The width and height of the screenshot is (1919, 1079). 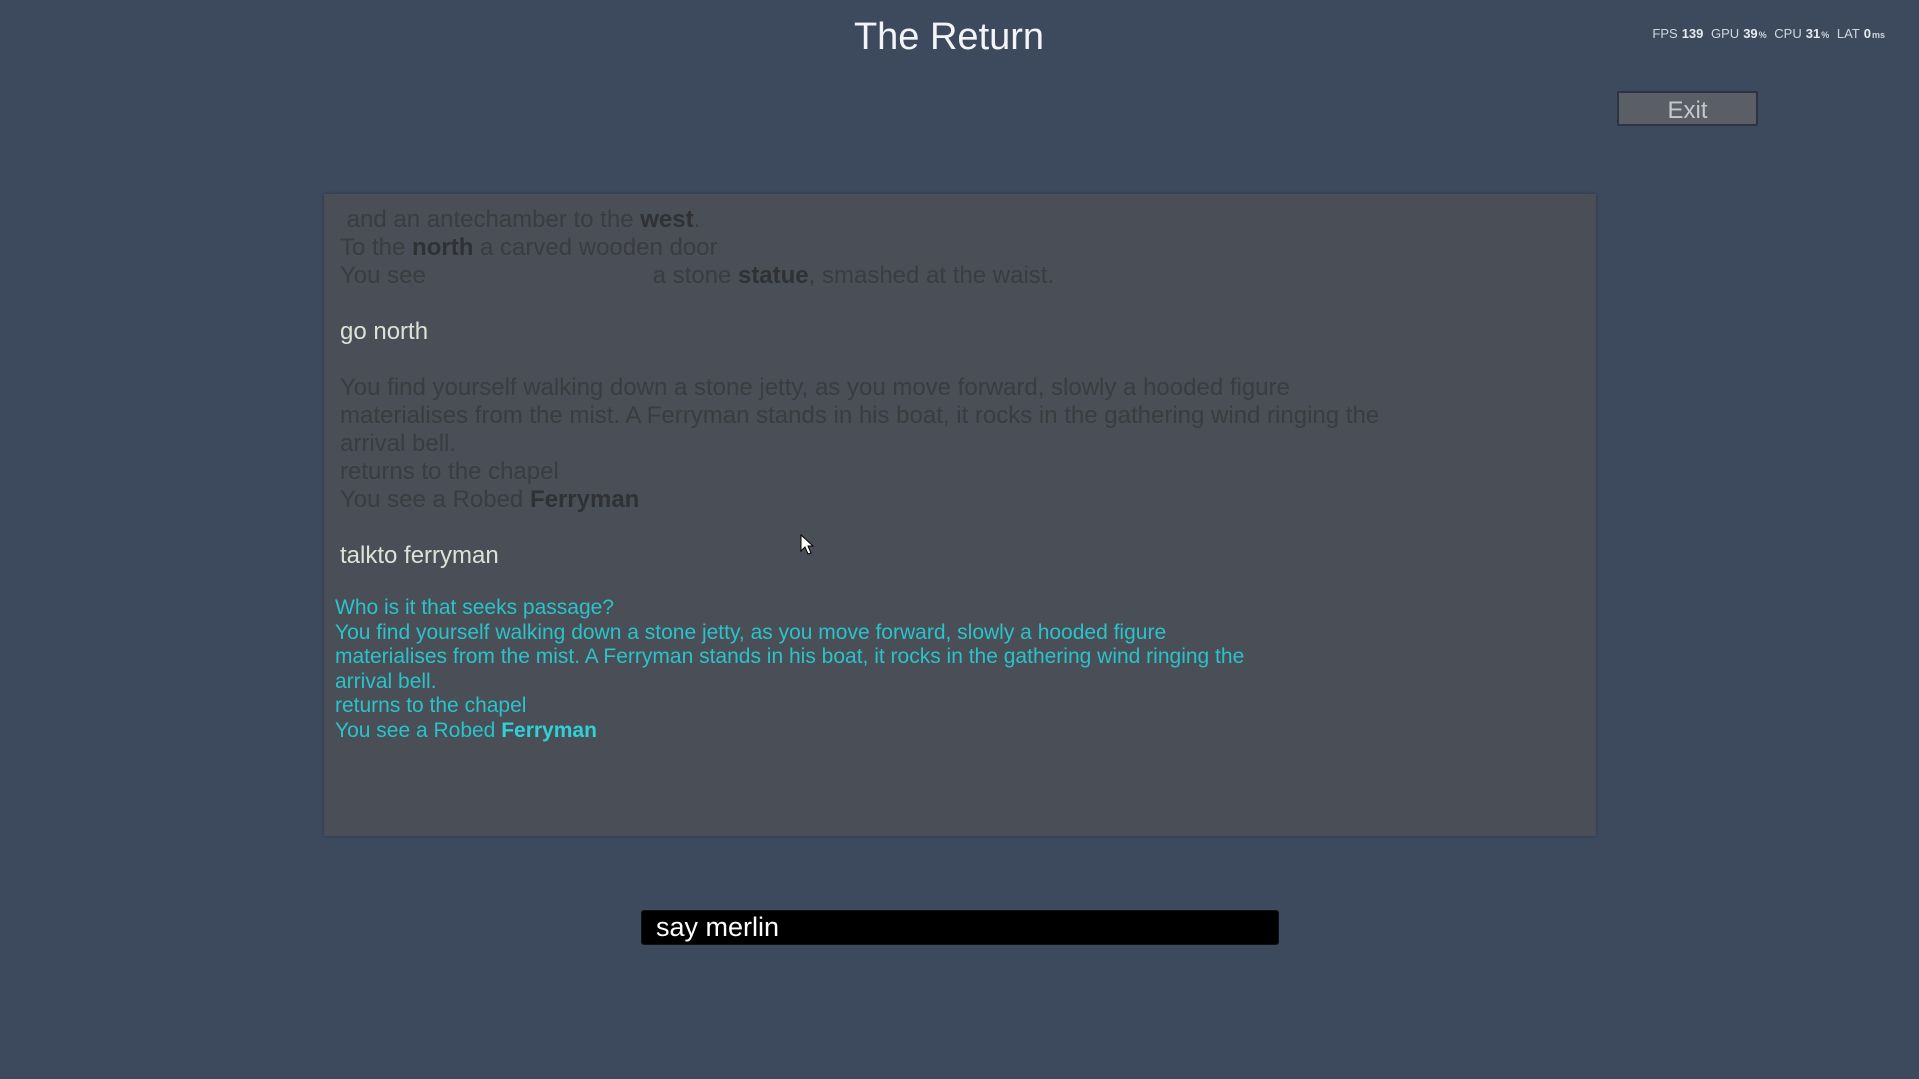 I want to click on cpu-unit: %, so click(x=1825, y=35).